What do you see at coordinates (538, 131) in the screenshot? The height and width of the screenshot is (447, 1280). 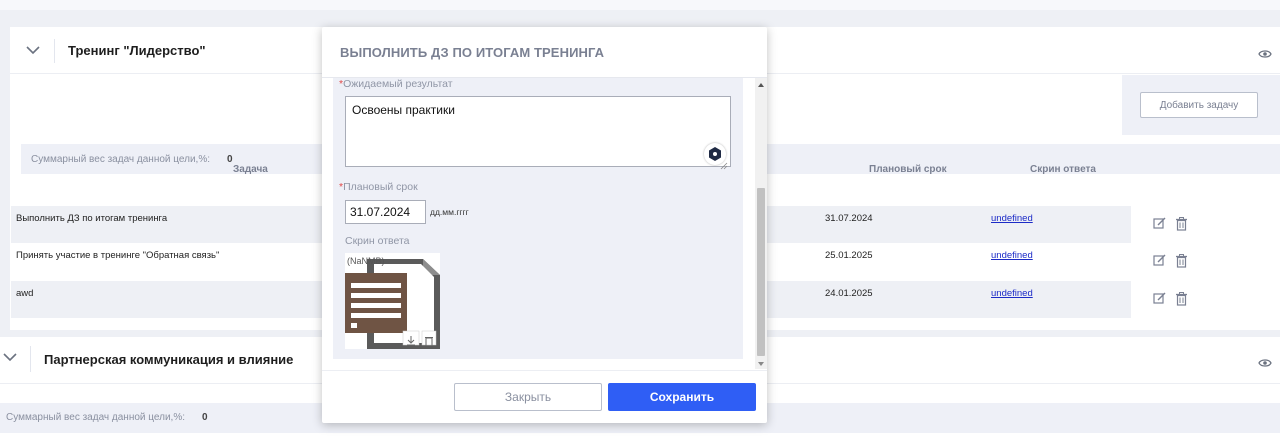 I see `expected-result-field: Освоены практики` at bounding box center [538, 131].